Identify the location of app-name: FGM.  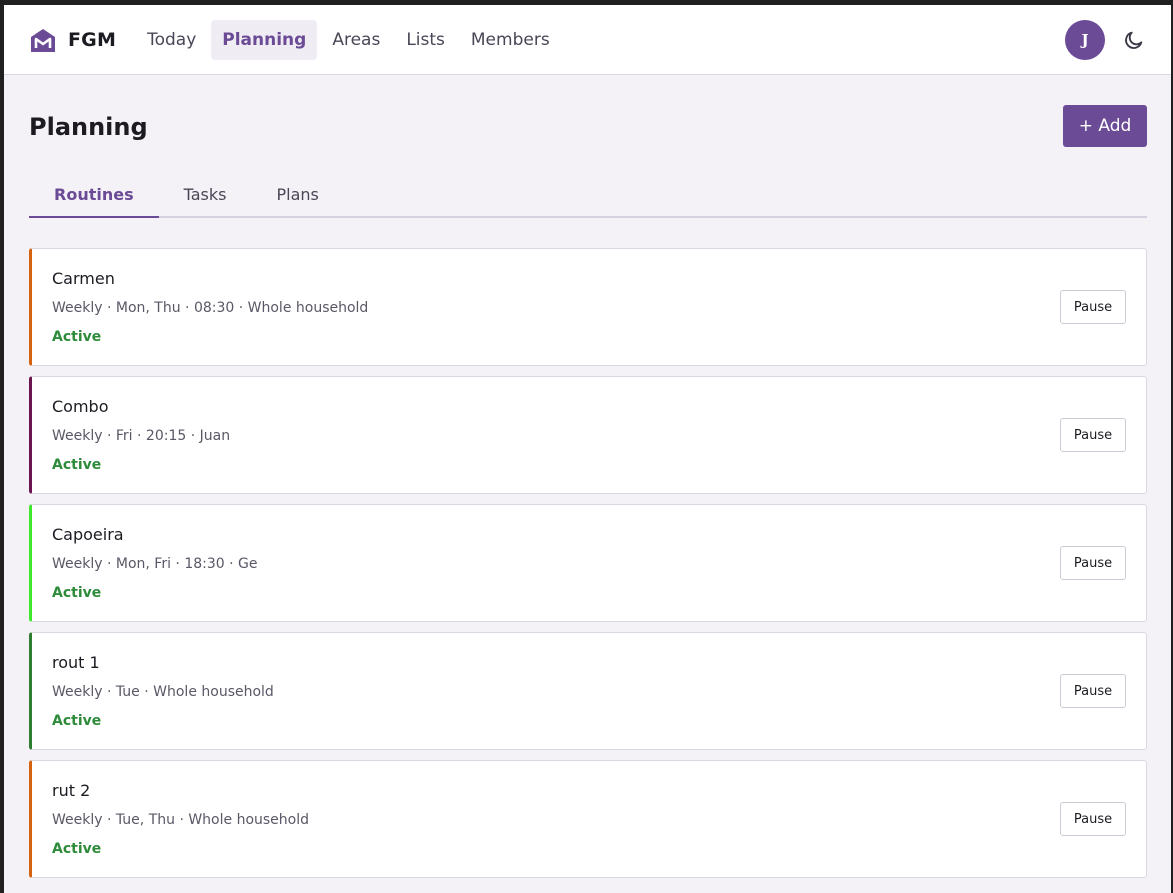
(92, 39).